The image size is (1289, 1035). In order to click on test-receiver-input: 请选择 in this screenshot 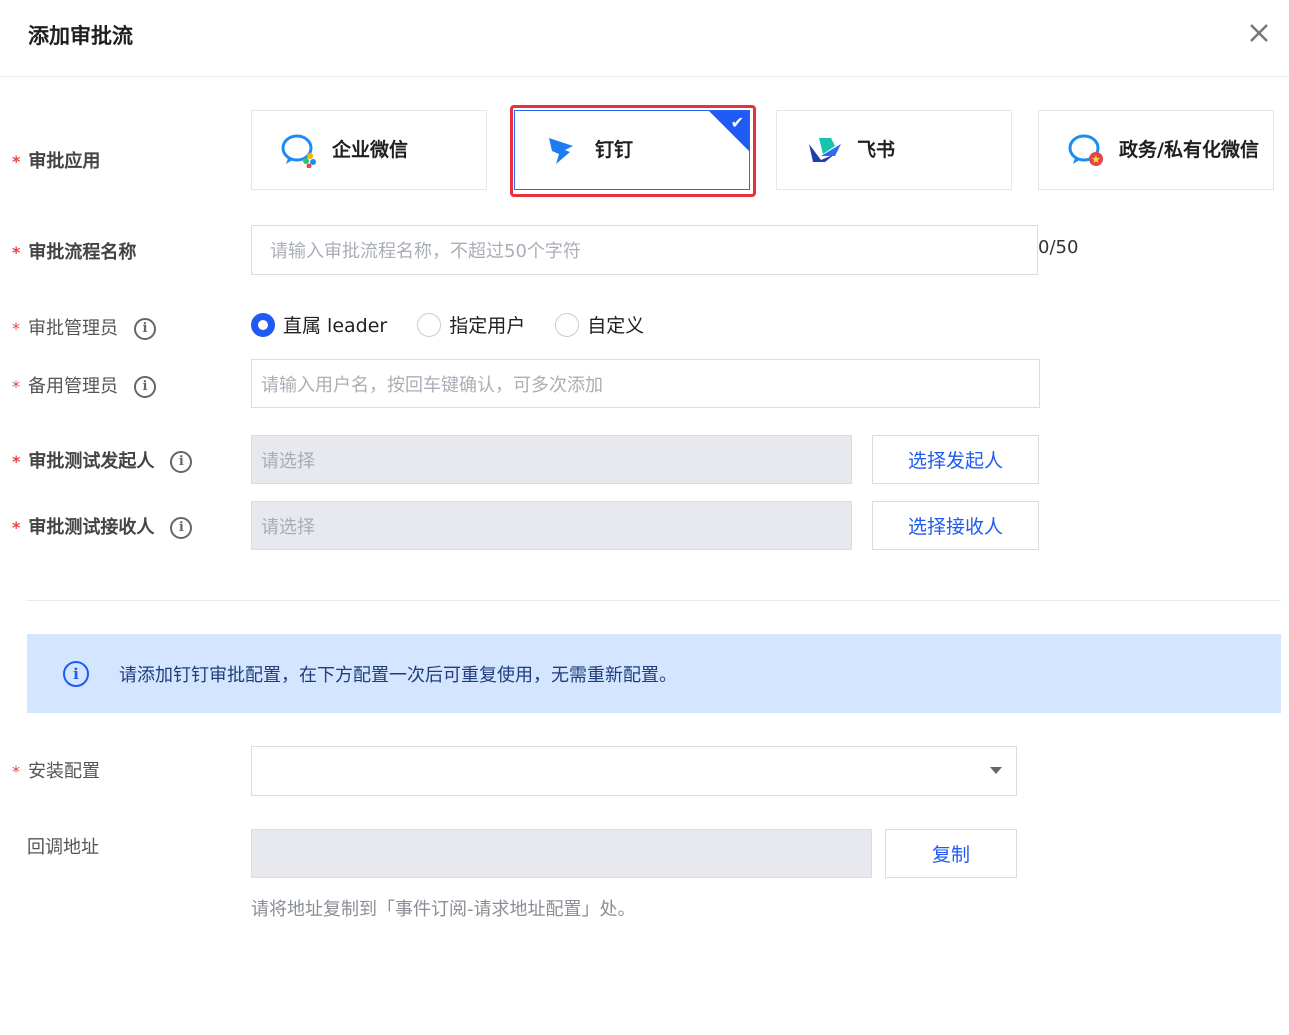, I will do `click(551, 525)`.